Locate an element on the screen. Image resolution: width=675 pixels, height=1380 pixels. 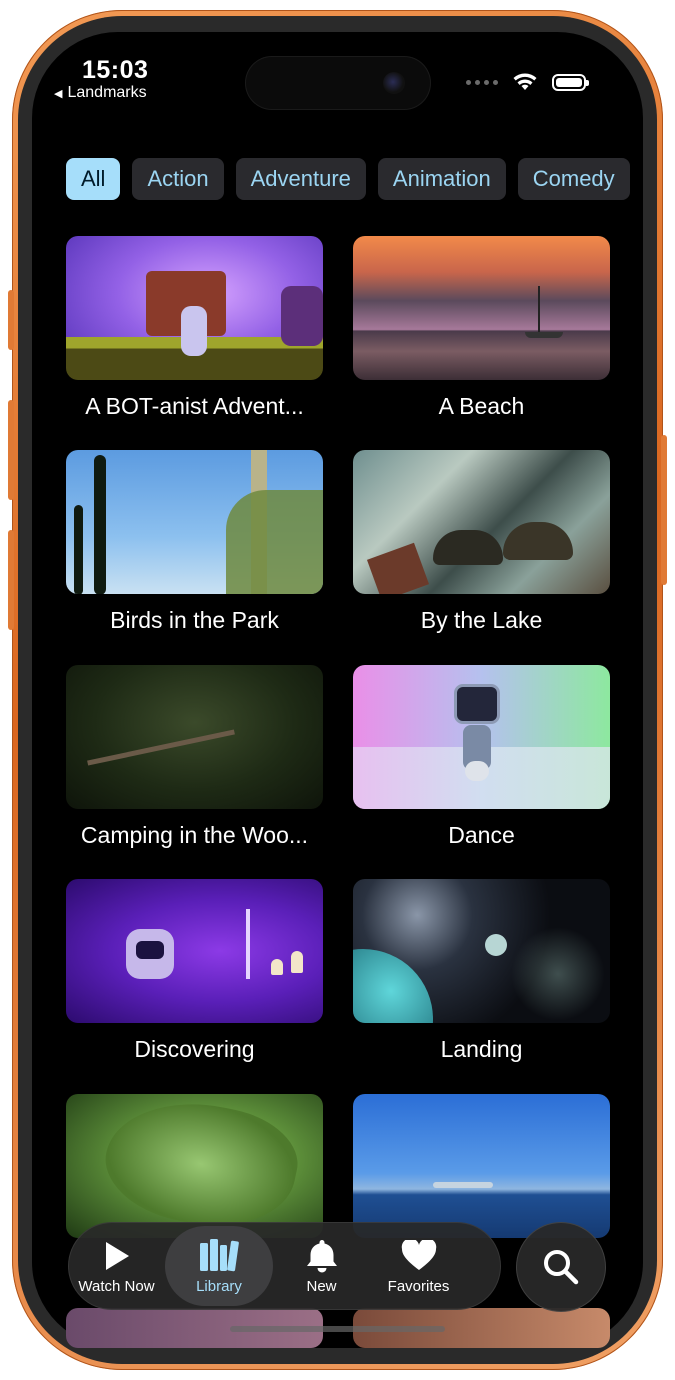
wifi-icon is located at coordinates (525, 81).